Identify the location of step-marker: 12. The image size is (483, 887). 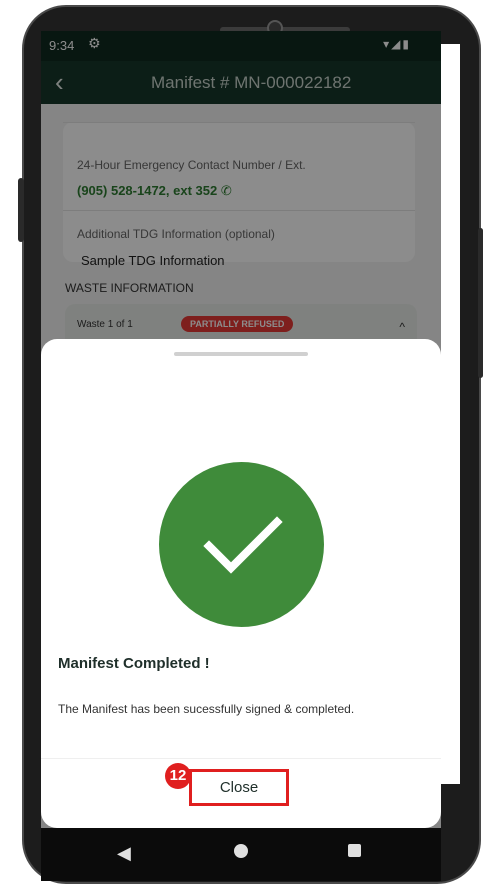
(178, 776).